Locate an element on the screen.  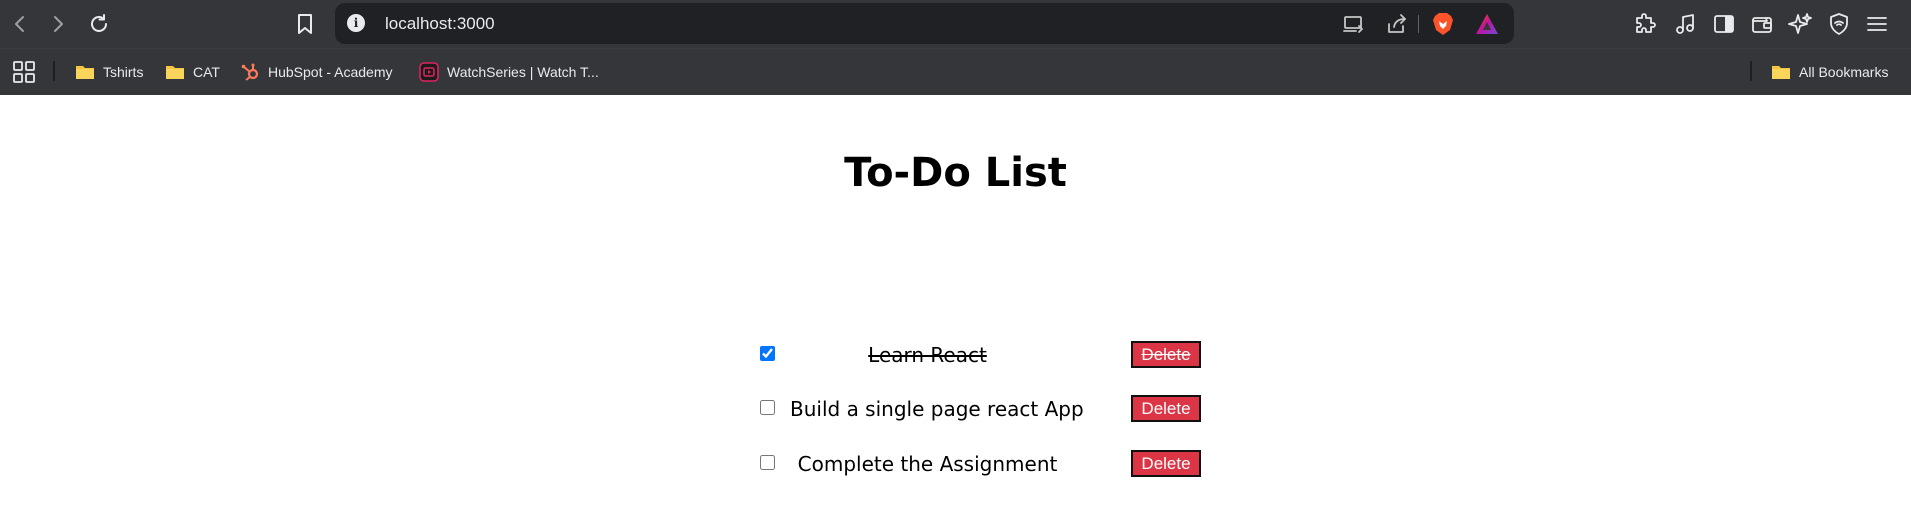
bookmark-tshirts: Tshirts is located at coordinates (109, 72).